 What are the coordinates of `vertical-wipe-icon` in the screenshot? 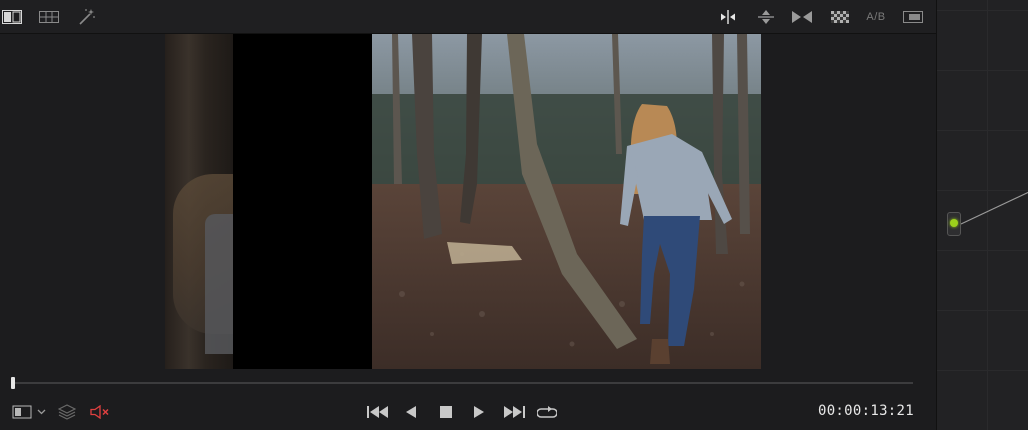 It's located at (766, 17).